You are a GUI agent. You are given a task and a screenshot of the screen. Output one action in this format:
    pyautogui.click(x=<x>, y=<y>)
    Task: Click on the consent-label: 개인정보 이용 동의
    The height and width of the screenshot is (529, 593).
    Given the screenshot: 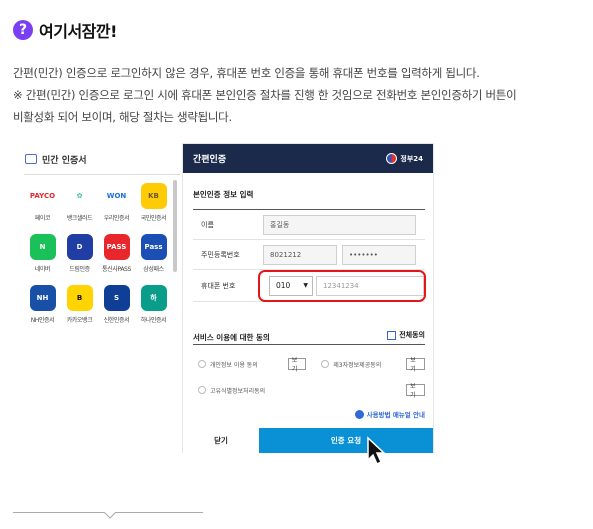 What is the action you would take?
    pyautogui.click(x=233, y=365)
    